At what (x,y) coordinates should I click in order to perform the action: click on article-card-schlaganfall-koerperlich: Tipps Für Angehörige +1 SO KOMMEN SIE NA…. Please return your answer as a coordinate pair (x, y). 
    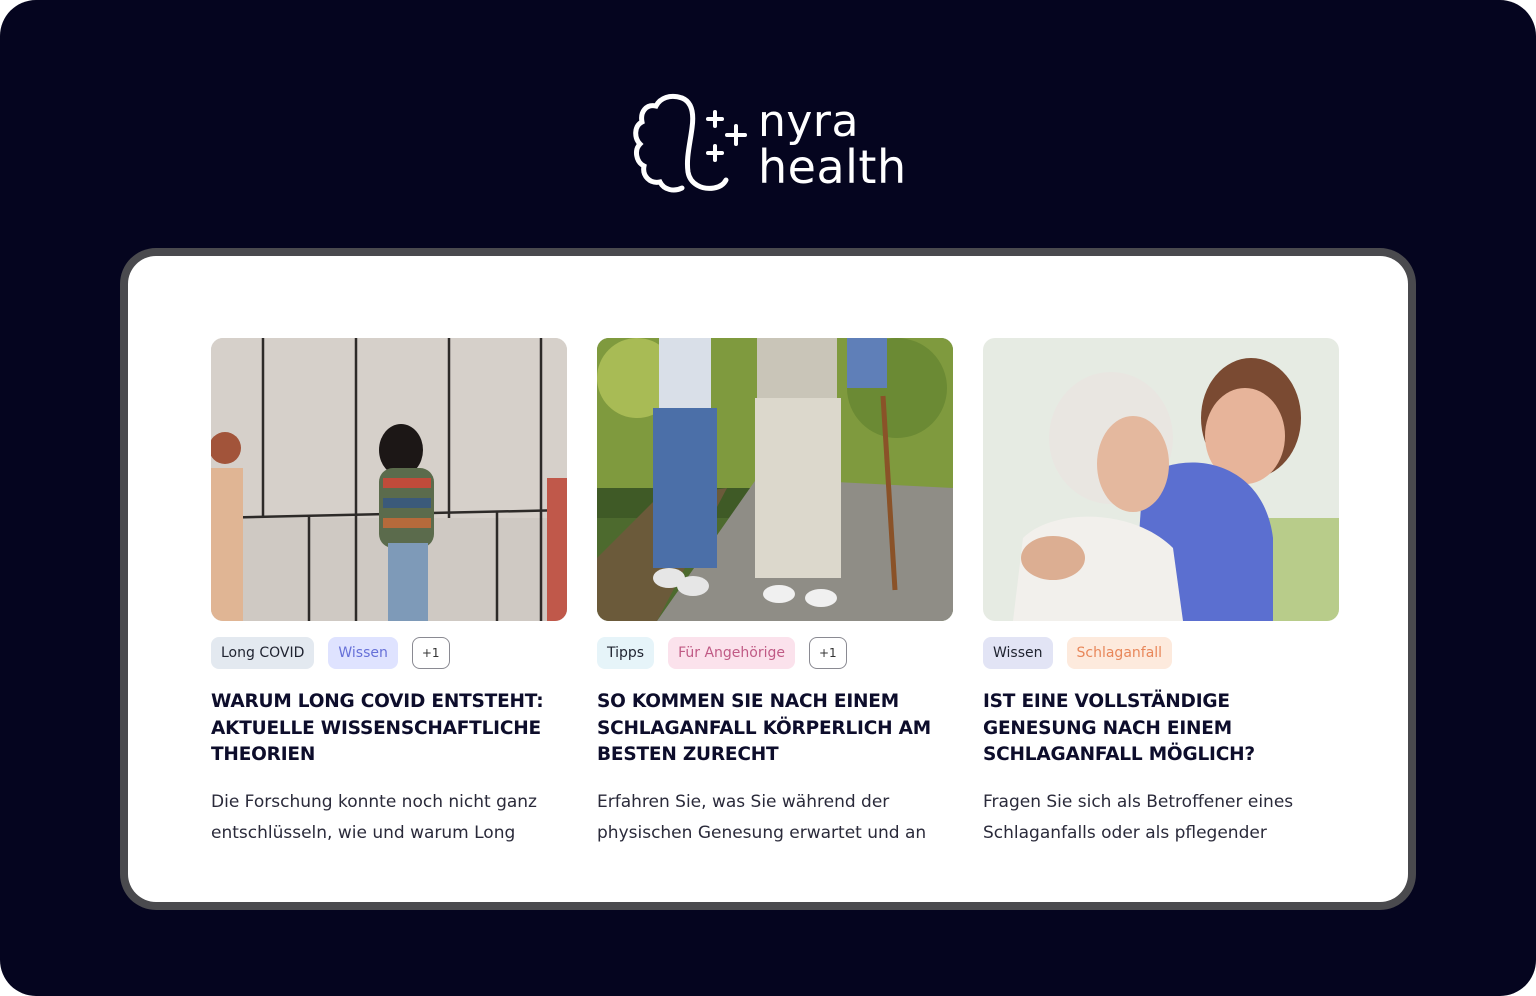
    Looking at the image, I should click on (775, 593).